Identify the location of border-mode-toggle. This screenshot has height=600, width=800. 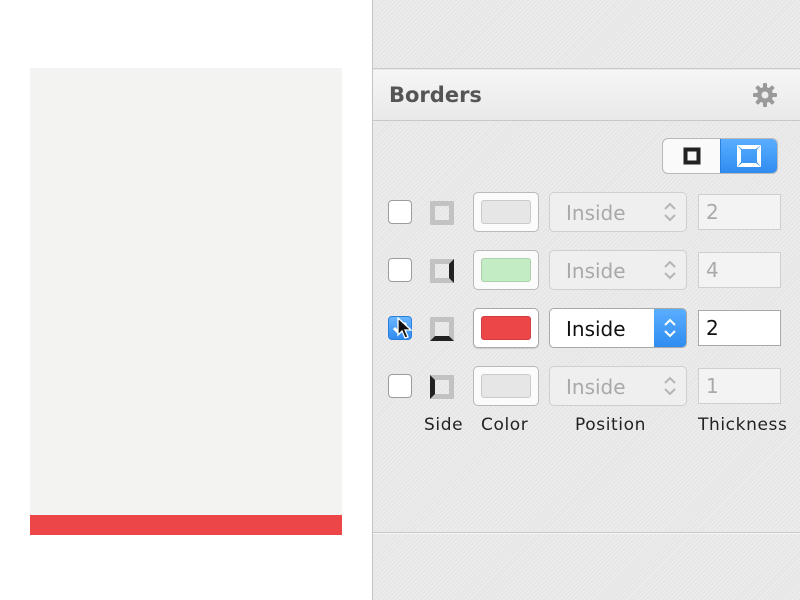
(720, 156).